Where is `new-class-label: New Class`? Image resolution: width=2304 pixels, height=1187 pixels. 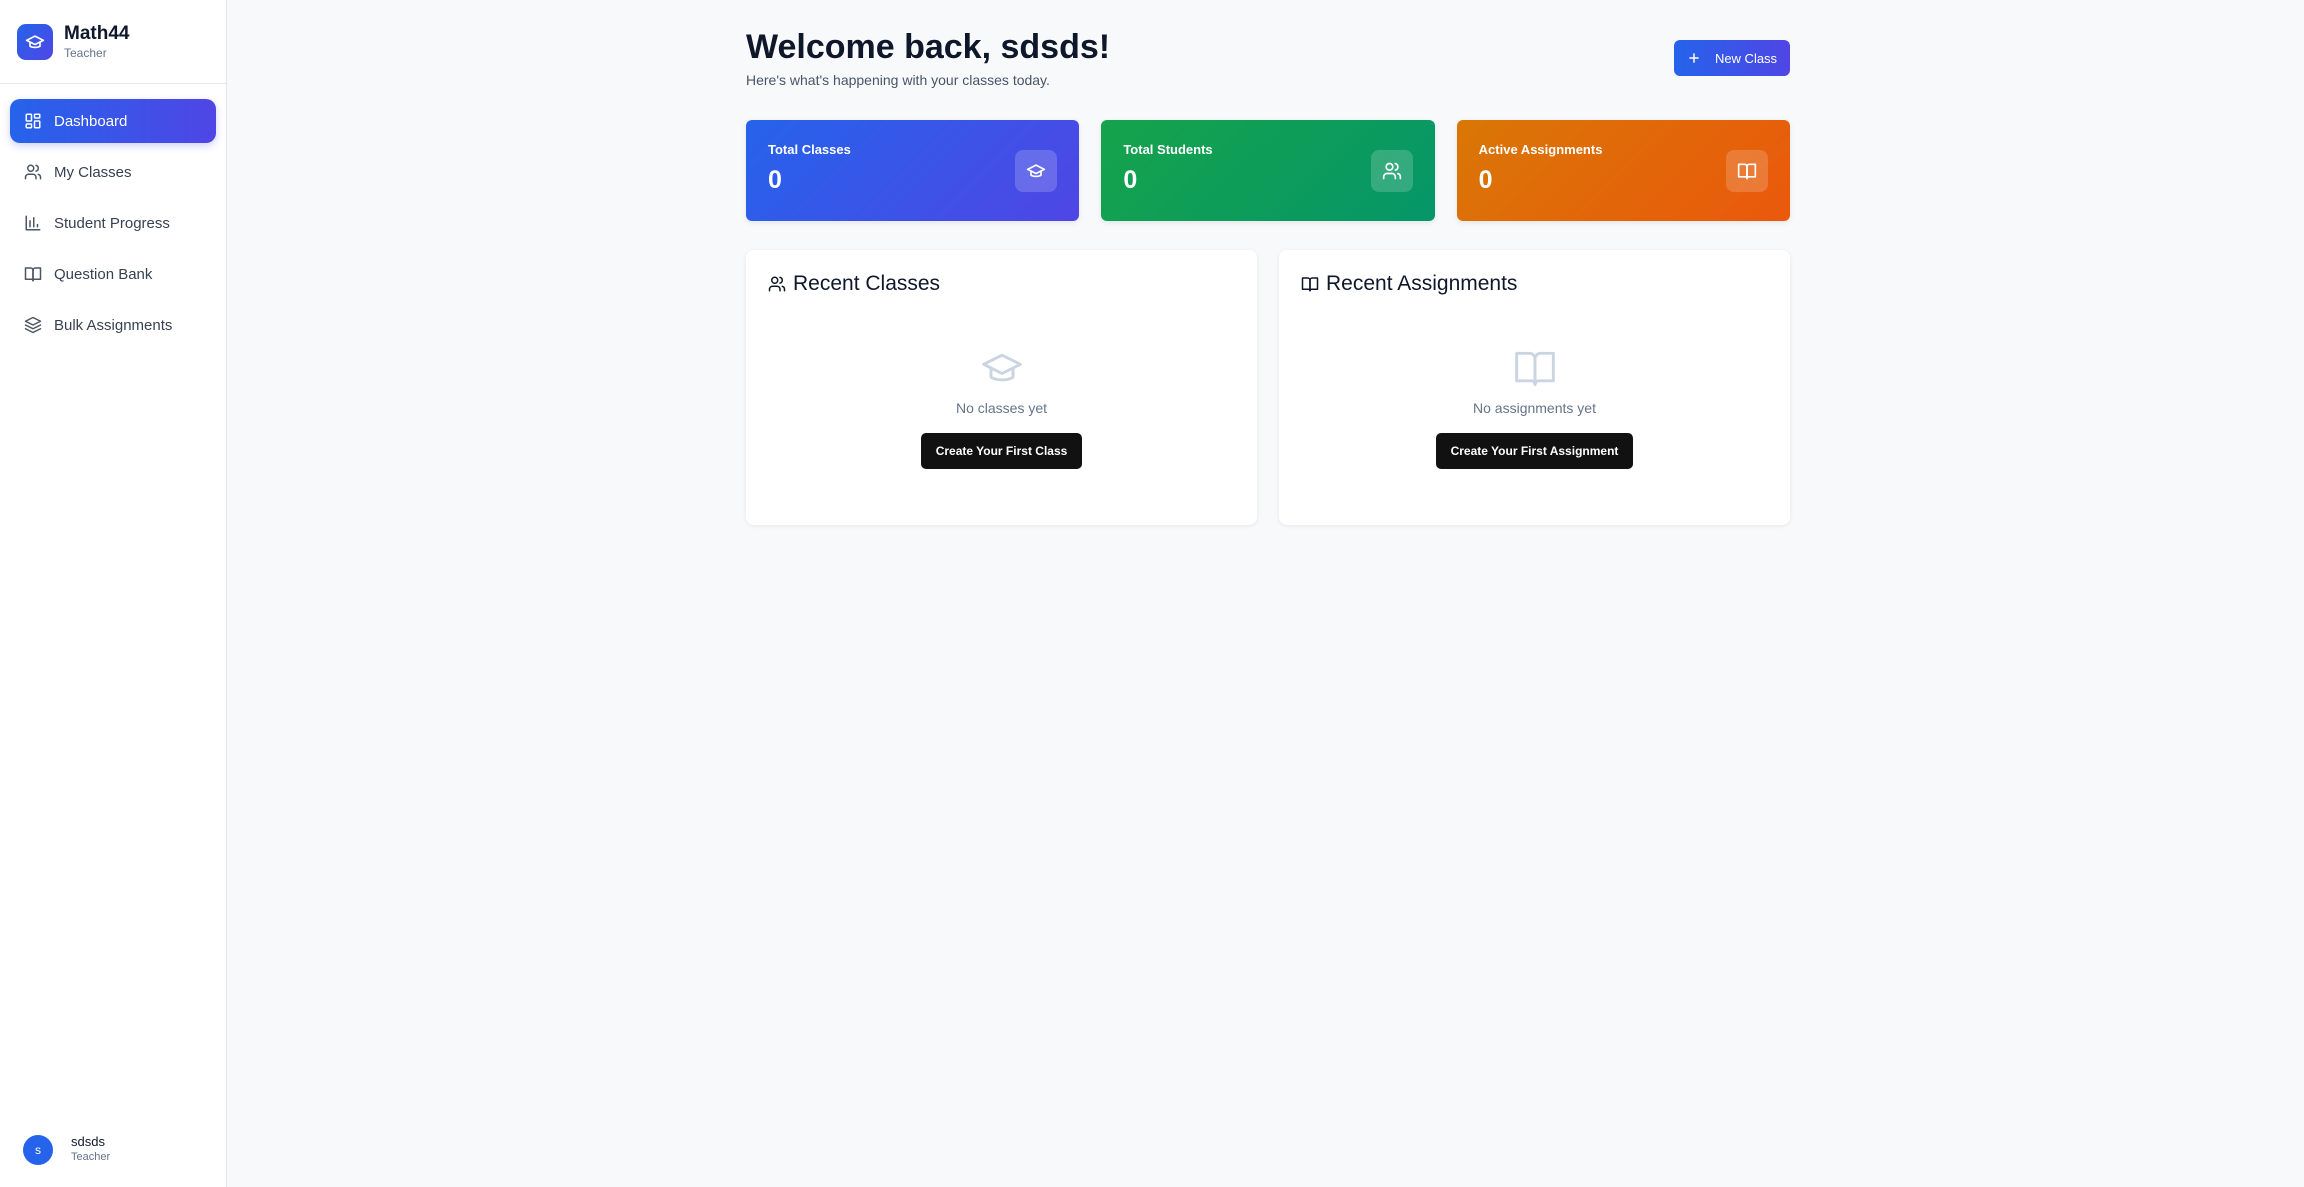
new-class-label: New Class is located at coordinates (1746, 58).